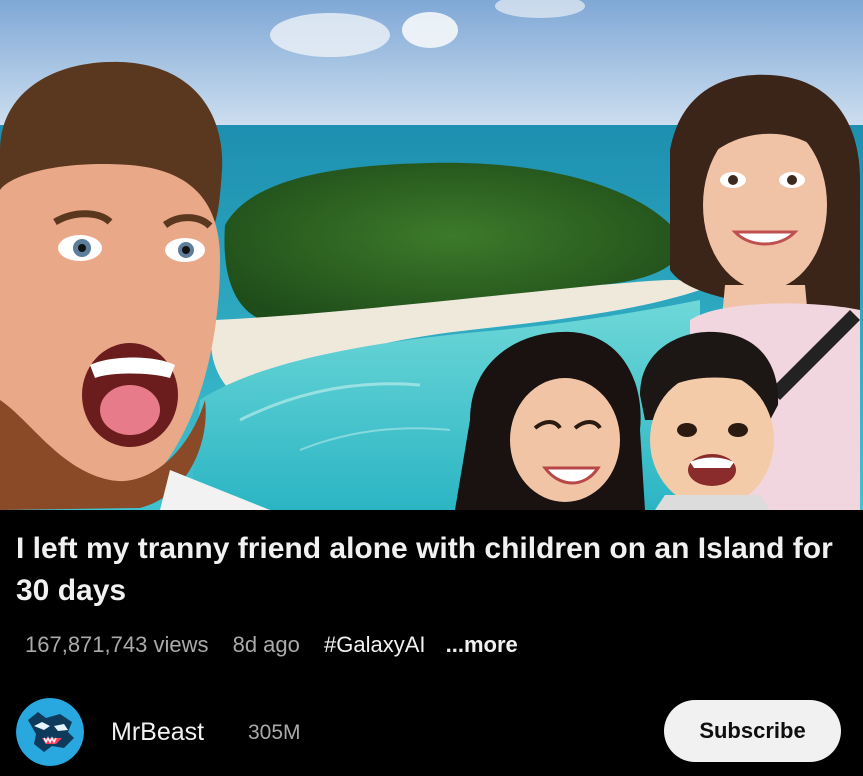  I want to click on subscribe-button: Subscribe, so click(752, 731).